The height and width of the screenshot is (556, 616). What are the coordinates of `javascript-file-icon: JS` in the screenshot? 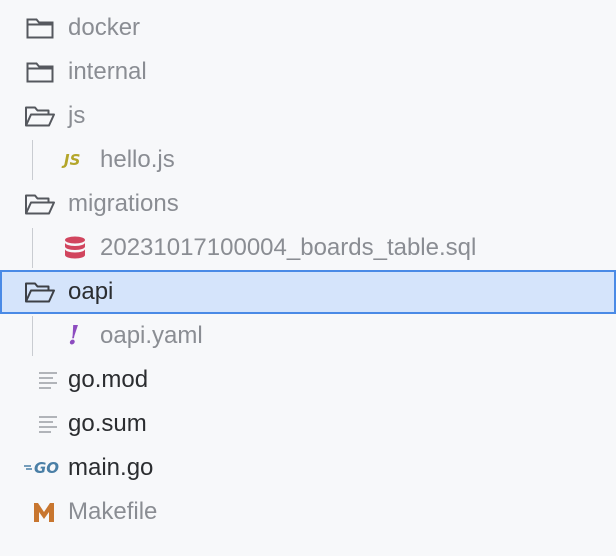 It's located at (72, 160).